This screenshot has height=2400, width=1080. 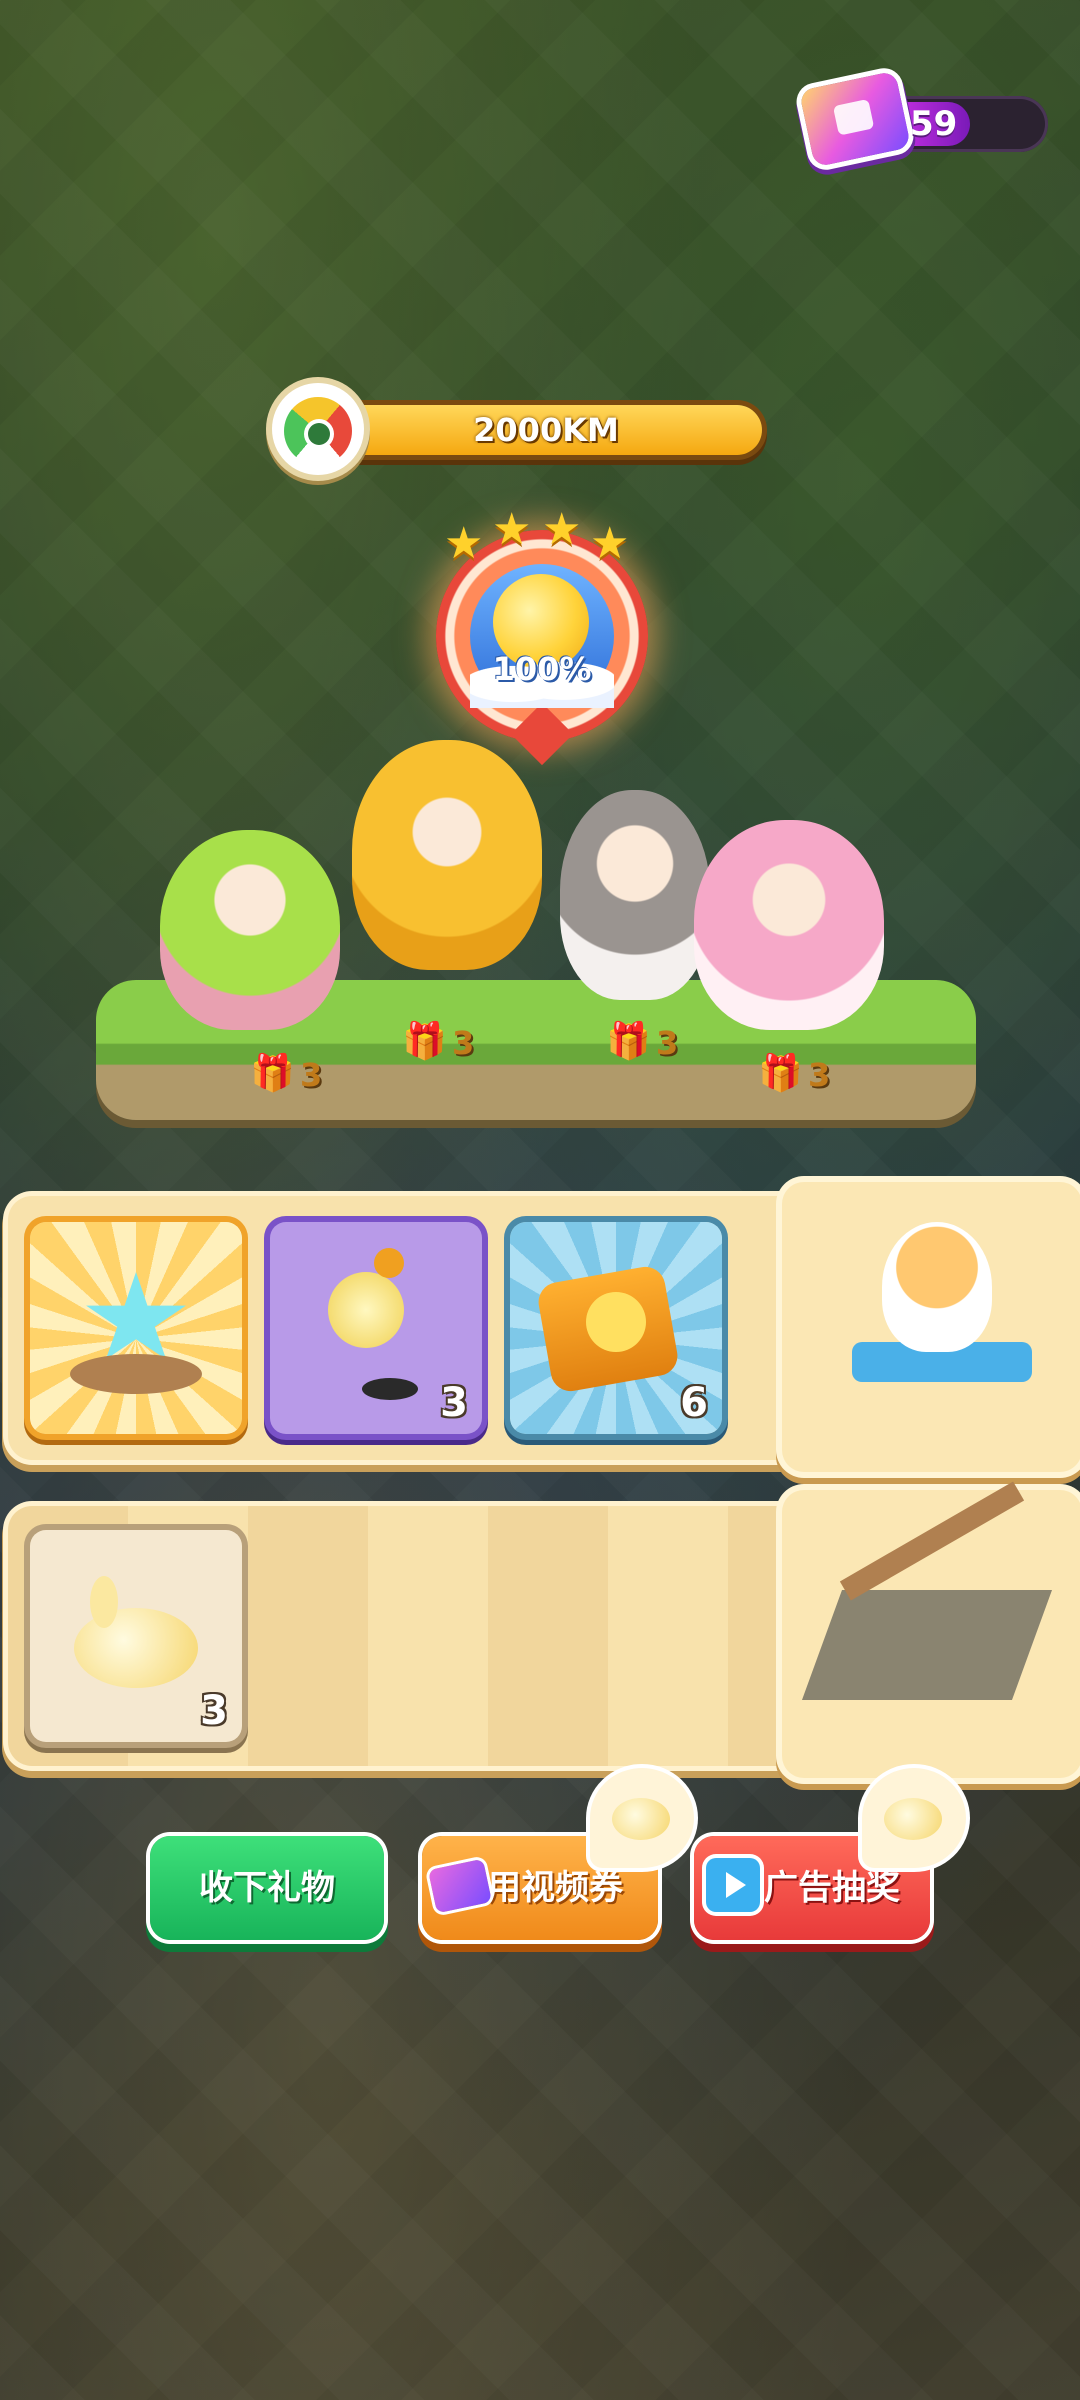 What do you see at coordinates (267, 1888) in the screenshot?
I see `collect-gifts-button: 收下礼物` at bounding box center [267, 1888].